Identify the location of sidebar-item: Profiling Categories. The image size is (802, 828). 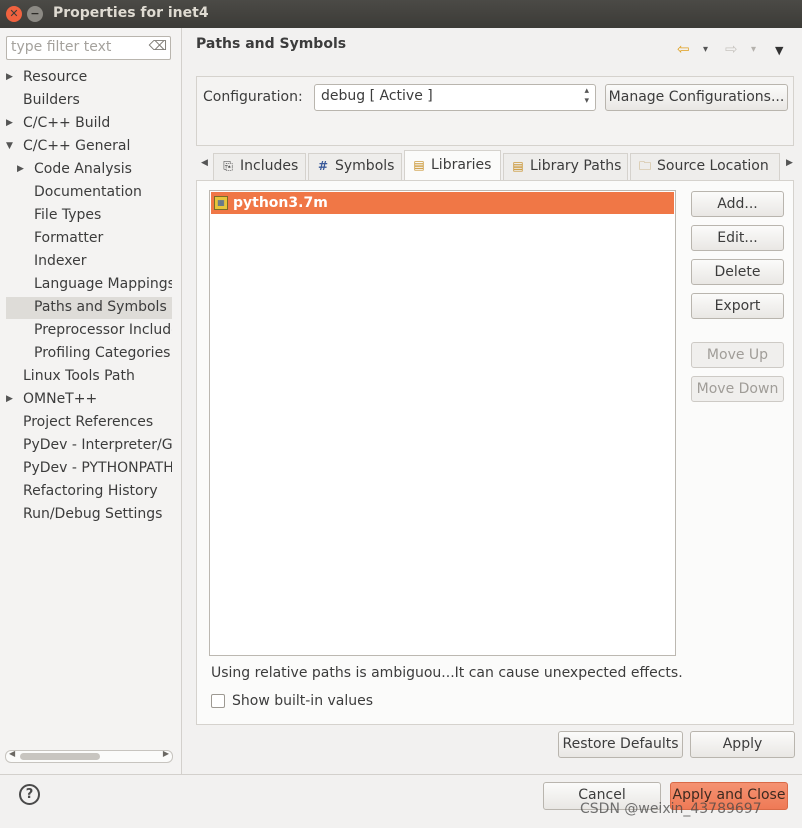
(89, 354).